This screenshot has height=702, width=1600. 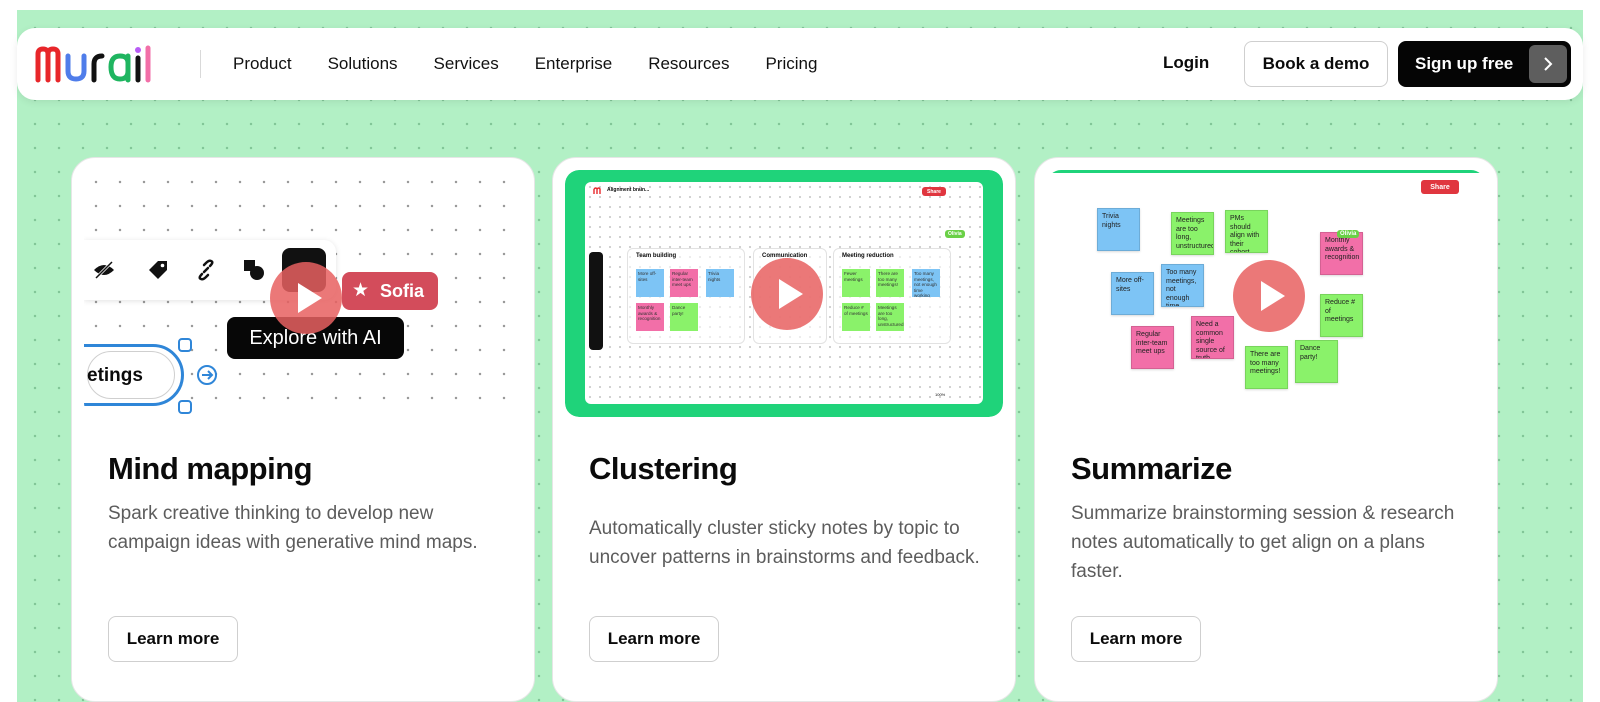 I want to click on sticky-note: Need a common single source of truth, so click(x=1212, y=337).